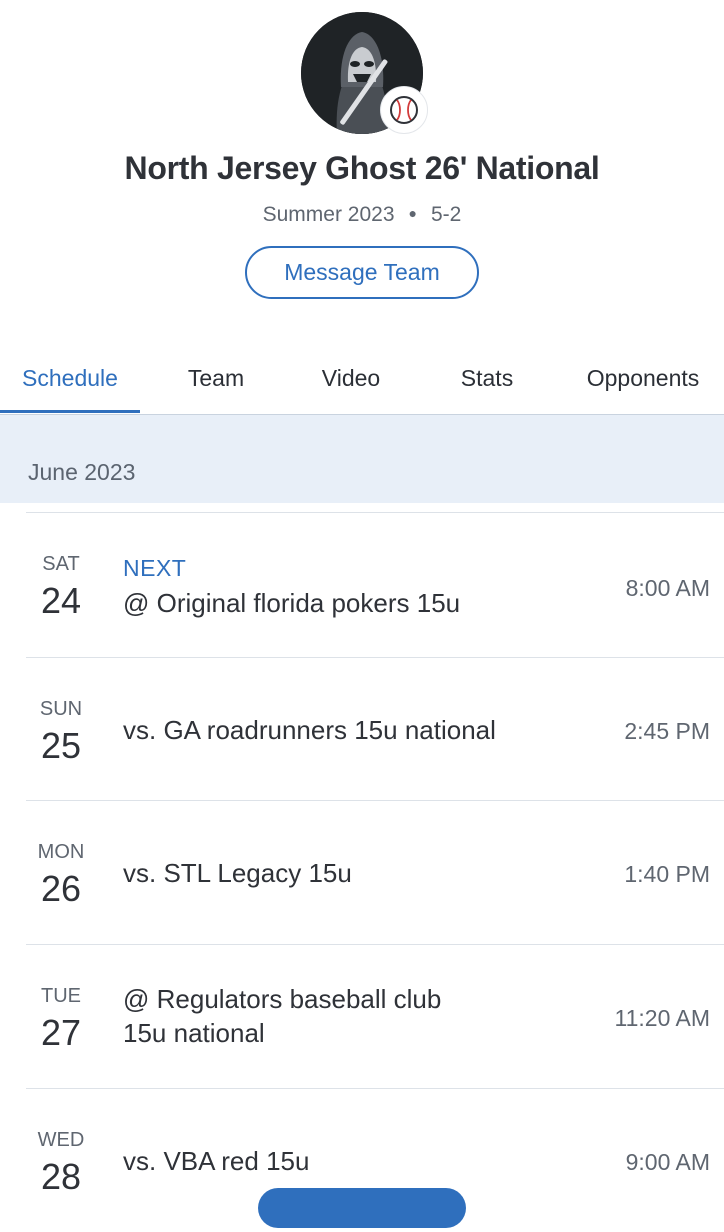  What do you see at coordinates (155, 568) in the screenshot?
I see `next-game-tag: NEXT` at bounding box center [155, 568].